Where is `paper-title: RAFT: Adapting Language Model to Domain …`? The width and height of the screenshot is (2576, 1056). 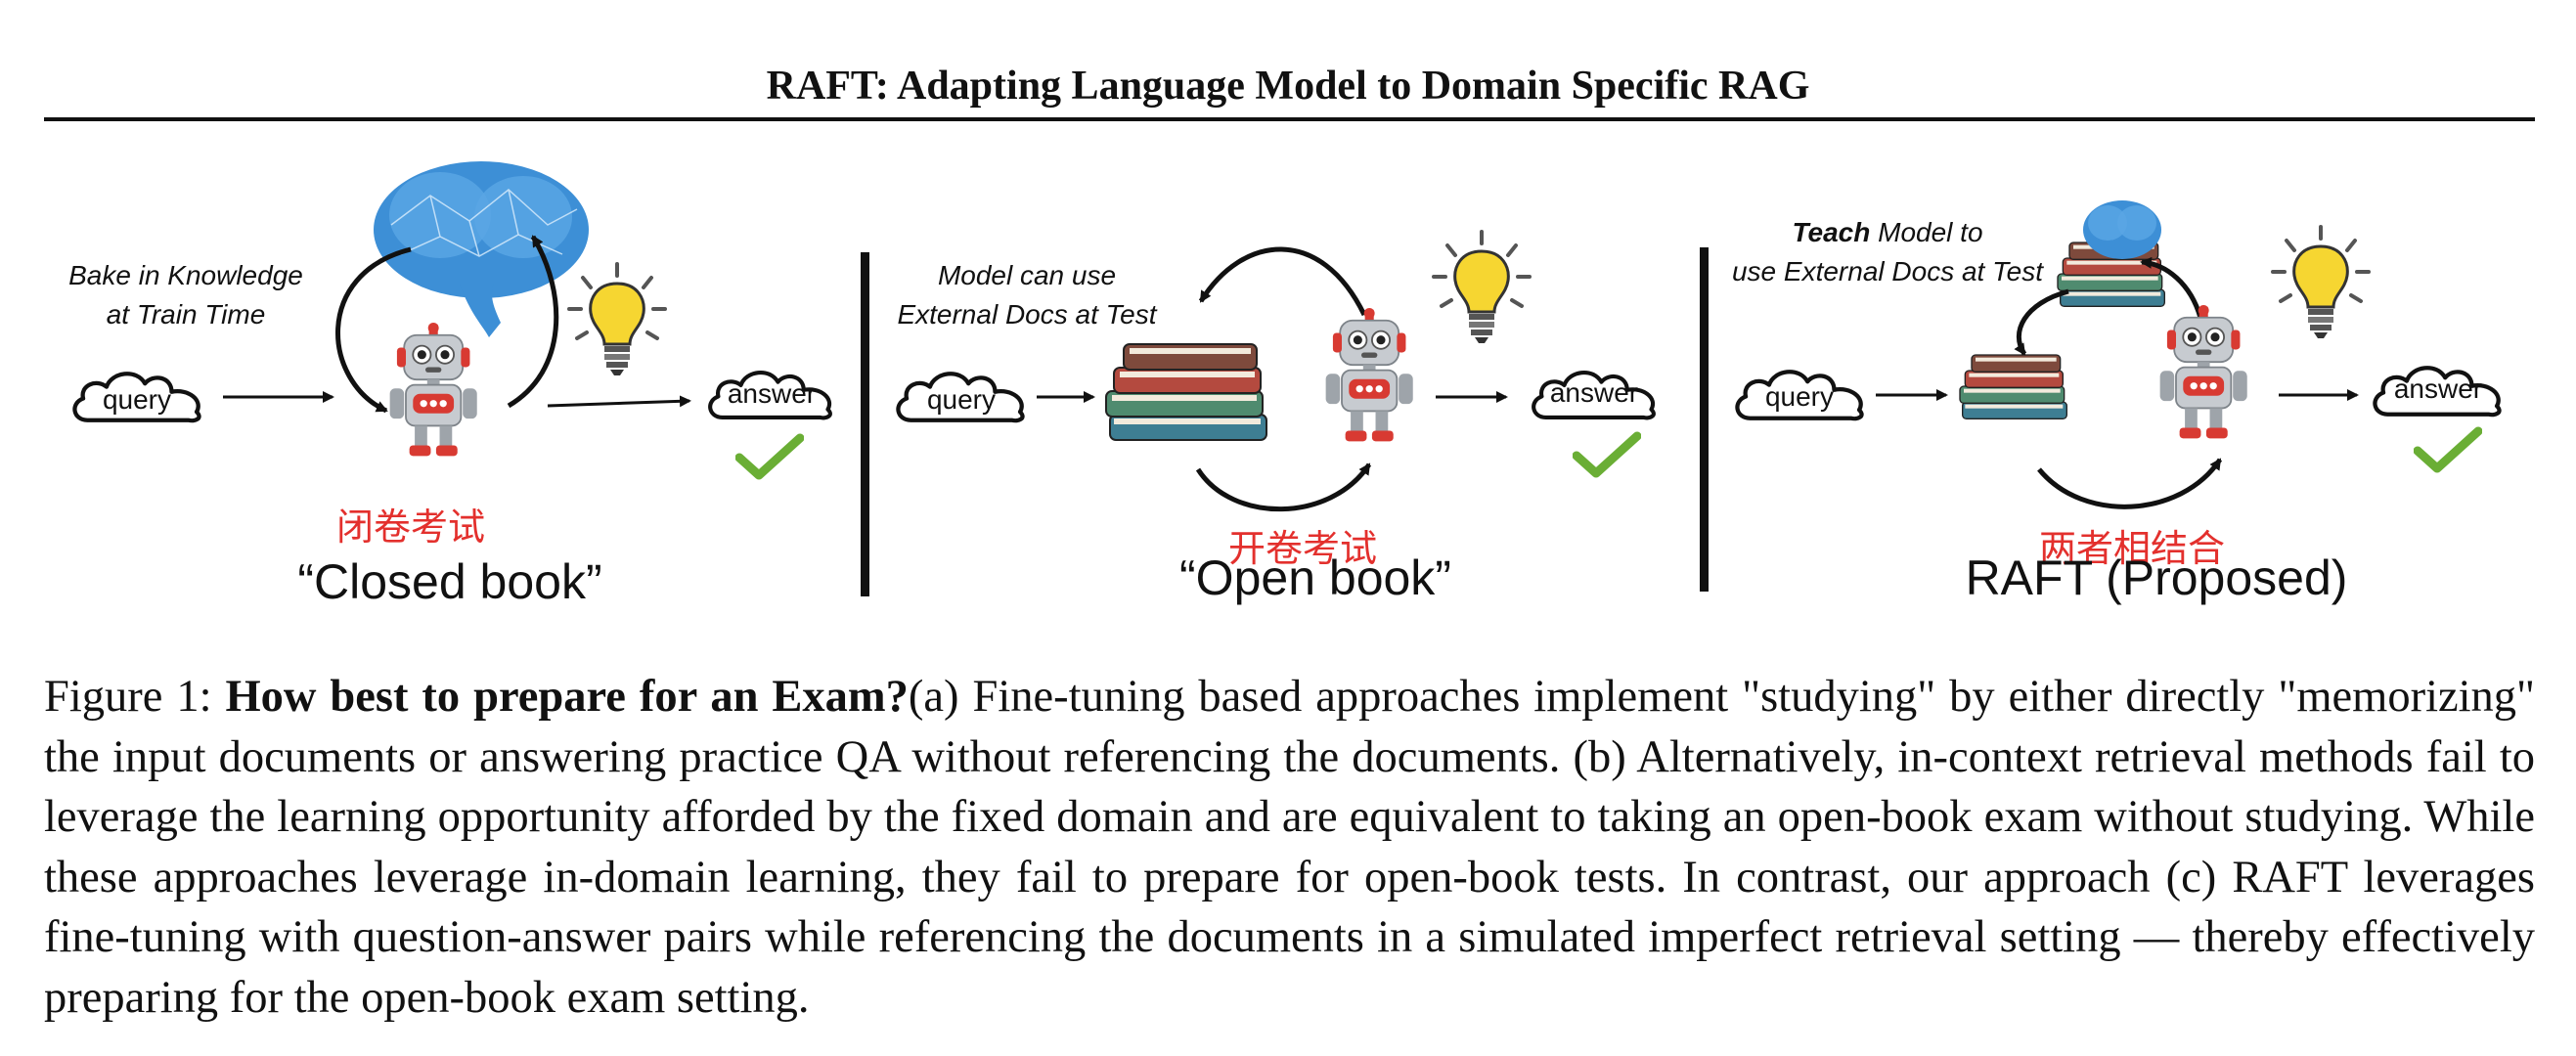 paper-title: RAFT: Adapting Language Model to Domain … is located at coordinates (1288, 86).